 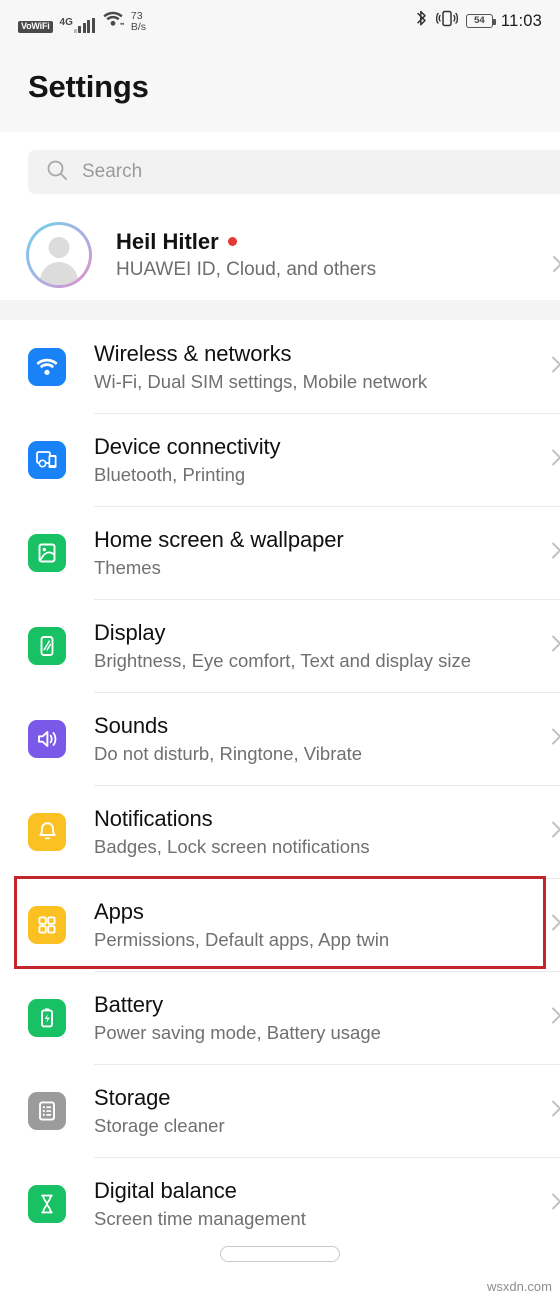 I want to click on sidebar-item-digital-balance: Digital balance Screen time management, so click(x=280, y=1203).